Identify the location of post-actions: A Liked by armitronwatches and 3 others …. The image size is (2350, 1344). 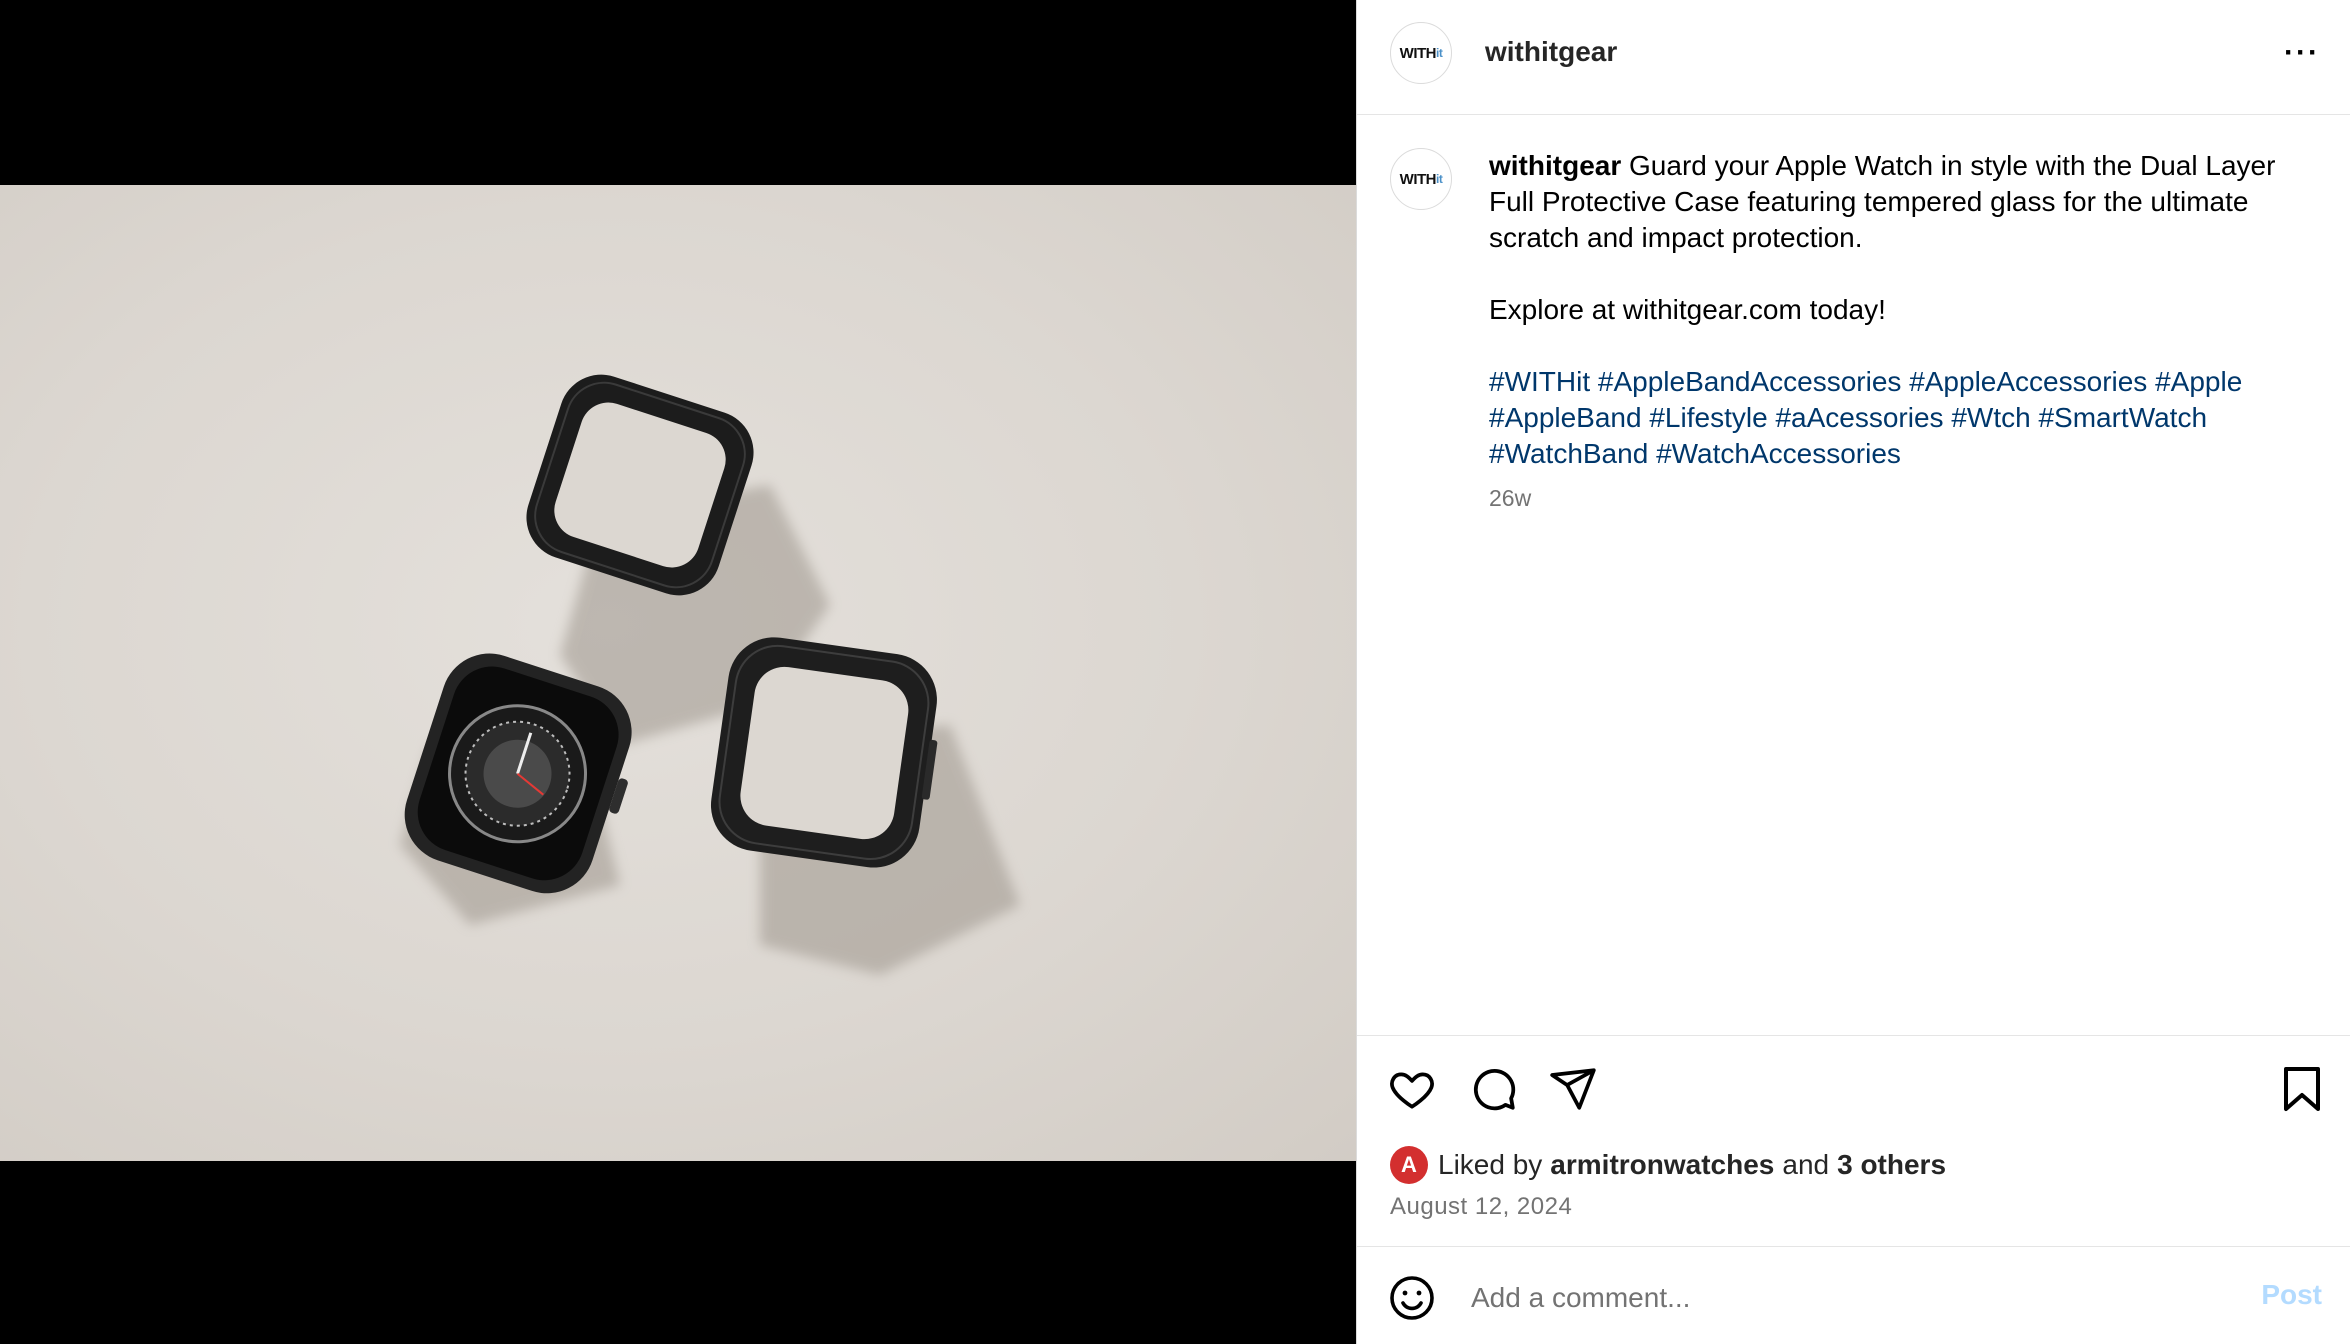
(1853, 1140).